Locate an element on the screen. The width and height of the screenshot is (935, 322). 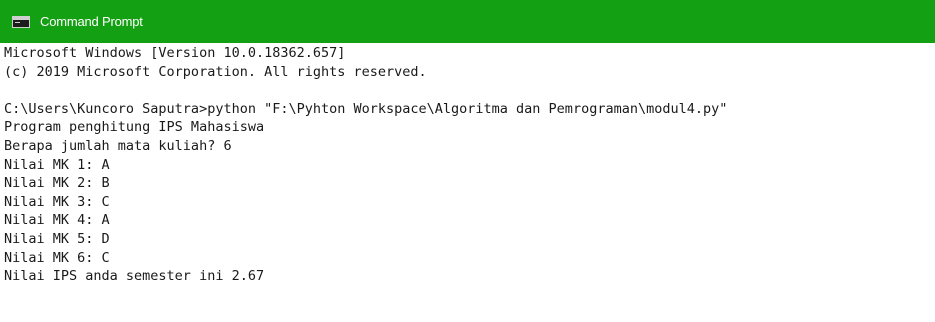
command-prompt-icon is located at coordinates (21, 21).